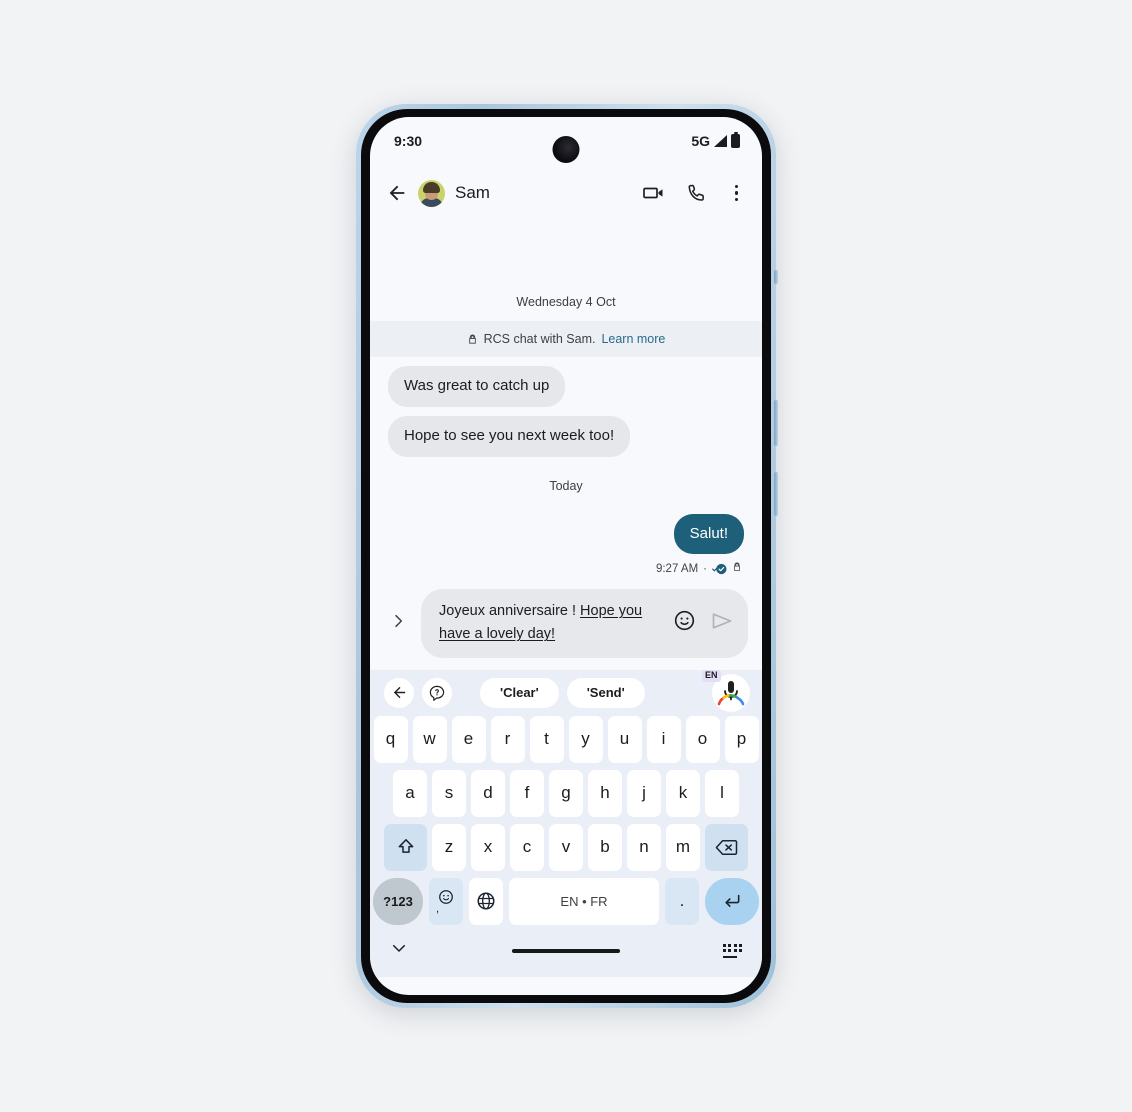  Describe the element at coordinates (682, 901) in the screenshot. I see `period-key: .` at that location.